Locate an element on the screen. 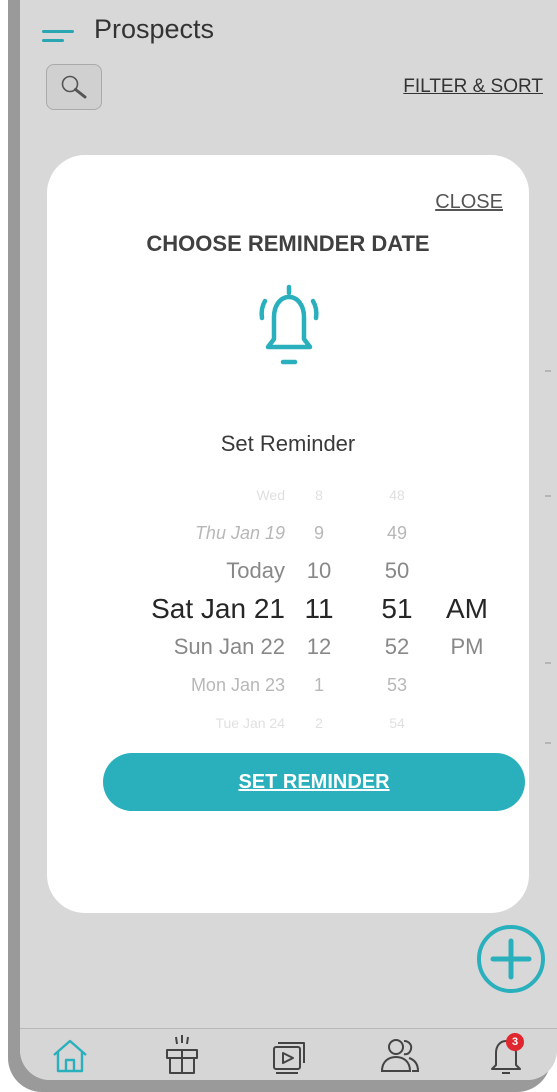  contacts-tab is located at coordinates (400, 1055).